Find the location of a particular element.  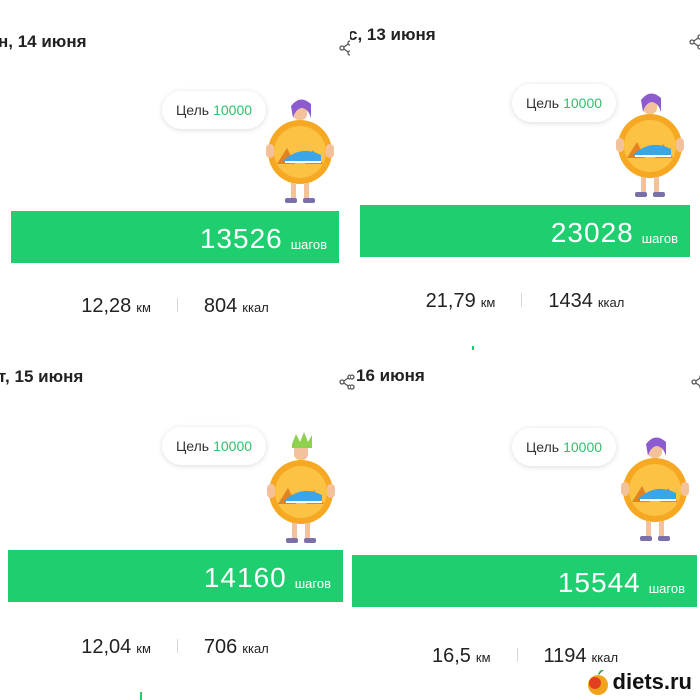

stats-row: 12,04 км 706 ккал is located at coordinates (175, 647).